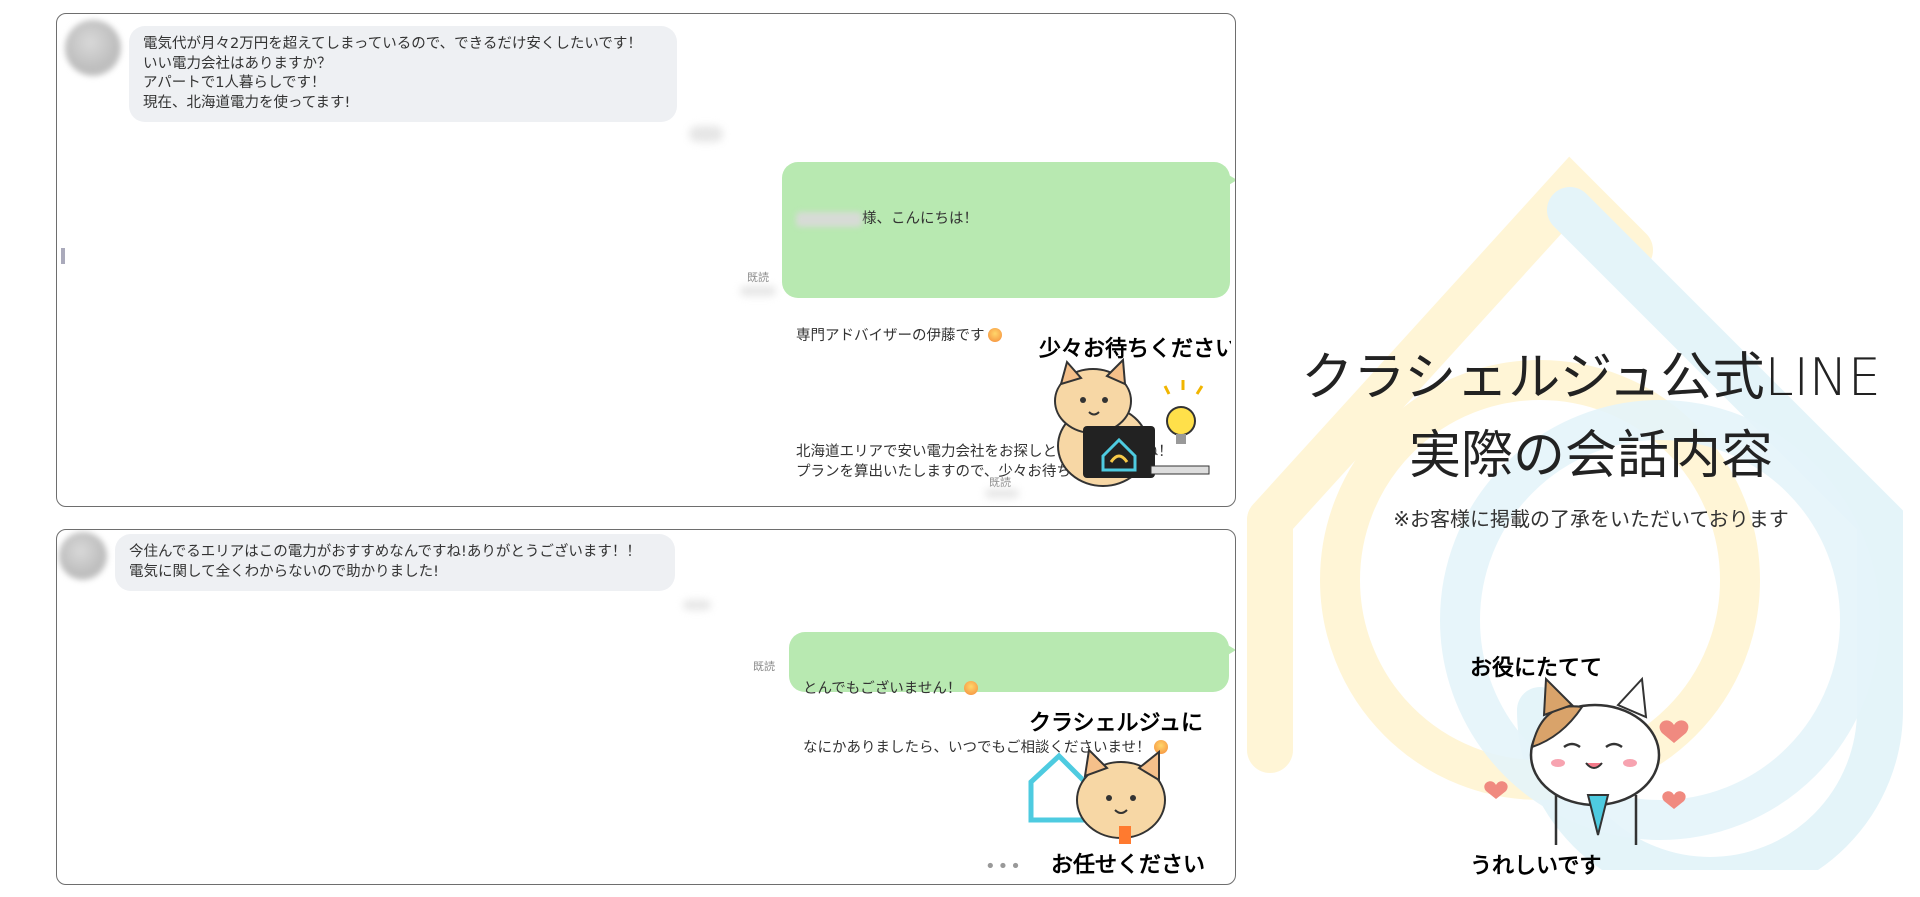 Image resolution: width=1920 pixels, height=897 pixels. Describe the element at coordinates (1535, 866) in the screenshot. I see `sticker-caption-bottom: うれしいです` at that location.